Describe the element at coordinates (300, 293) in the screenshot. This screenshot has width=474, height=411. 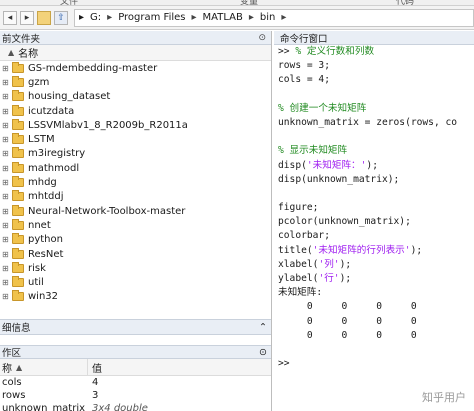
I see `command-line: 未知矩阵:` at that location.